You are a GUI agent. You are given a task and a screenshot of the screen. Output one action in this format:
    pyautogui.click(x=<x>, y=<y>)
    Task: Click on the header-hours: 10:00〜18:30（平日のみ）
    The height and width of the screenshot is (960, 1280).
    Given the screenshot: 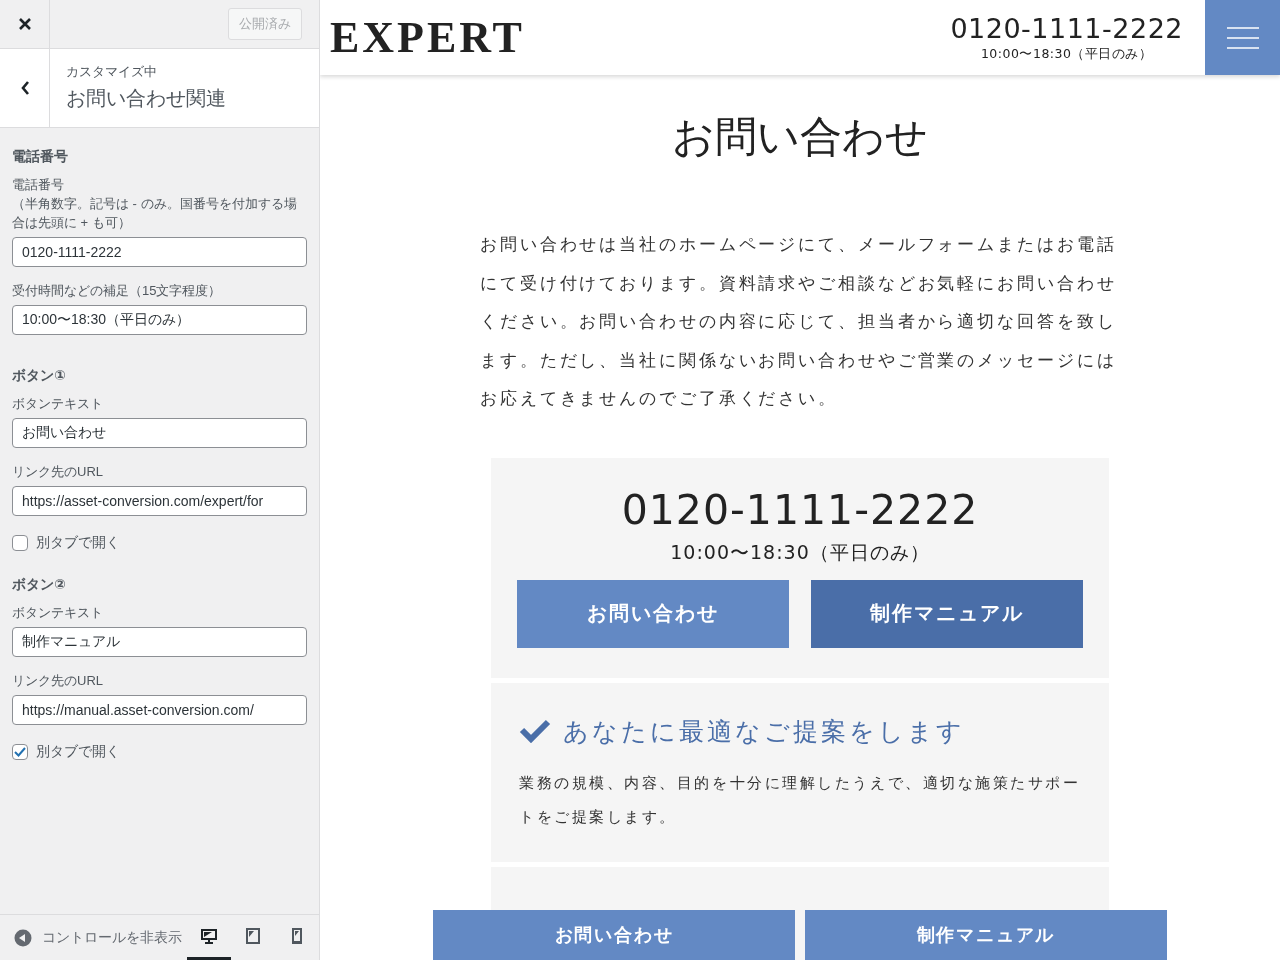 What is the action you would take?
    pyautogui.click(x=1066, y=54)
    